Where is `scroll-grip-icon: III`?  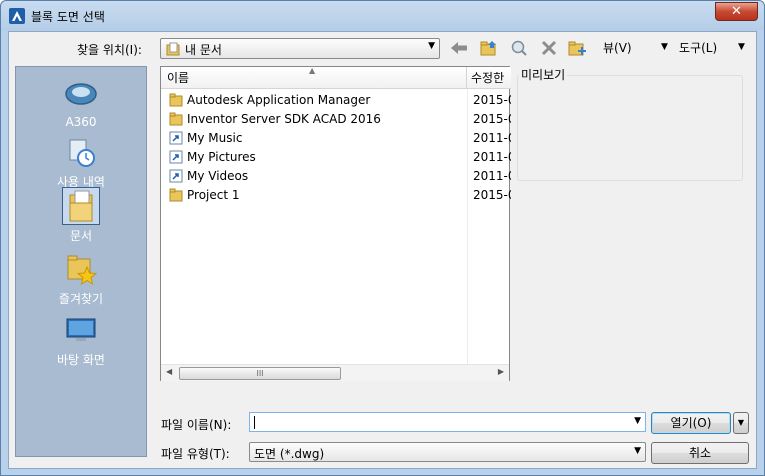
scroll-grip-icon: III is located at coordinates (260, 373).